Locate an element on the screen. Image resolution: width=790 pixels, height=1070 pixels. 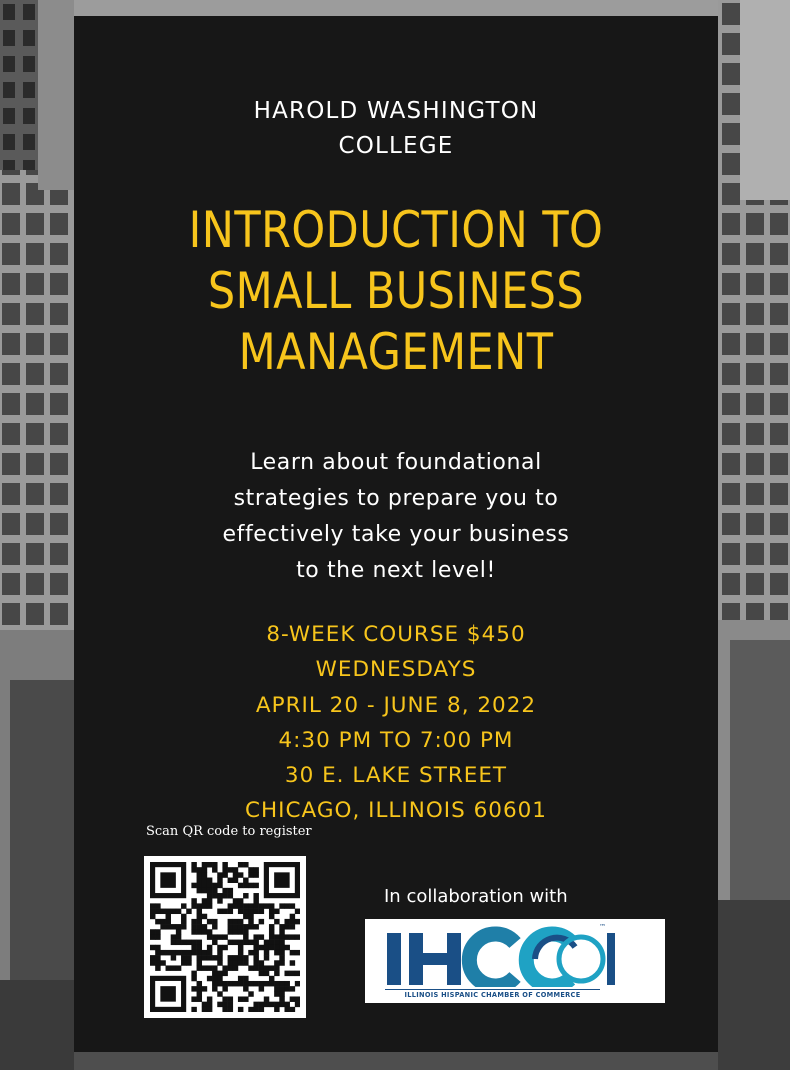
description-line: effectively take your business is located at coordinates (396, 534).